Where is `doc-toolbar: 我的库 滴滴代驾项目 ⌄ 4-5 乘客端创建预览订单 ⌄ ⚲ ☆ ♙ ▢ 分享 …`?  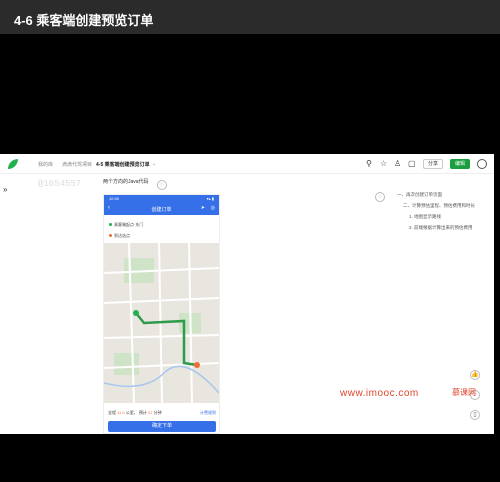 doc-toolbar: 我的库 滴滴代驾项目 ⌄ 4-5 乘客端创建预览订单 ⌄ ⚲ ☆ ♙ ▢ 分享 … is located at coordinates (247, 164).